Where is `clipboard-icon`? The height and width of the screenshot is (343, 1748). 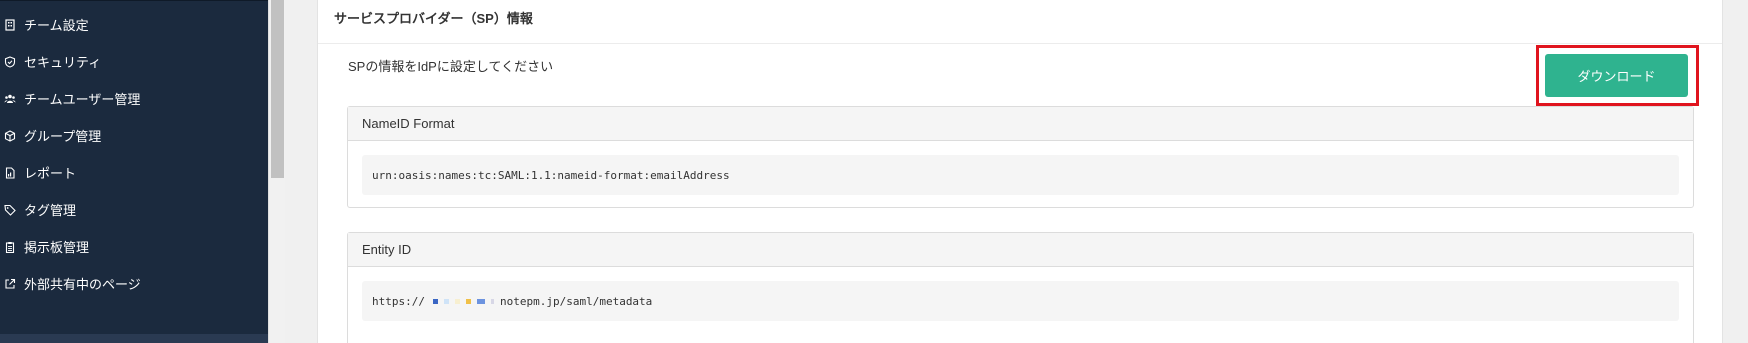
clipboard-icon is located at coordinates (10, 247).